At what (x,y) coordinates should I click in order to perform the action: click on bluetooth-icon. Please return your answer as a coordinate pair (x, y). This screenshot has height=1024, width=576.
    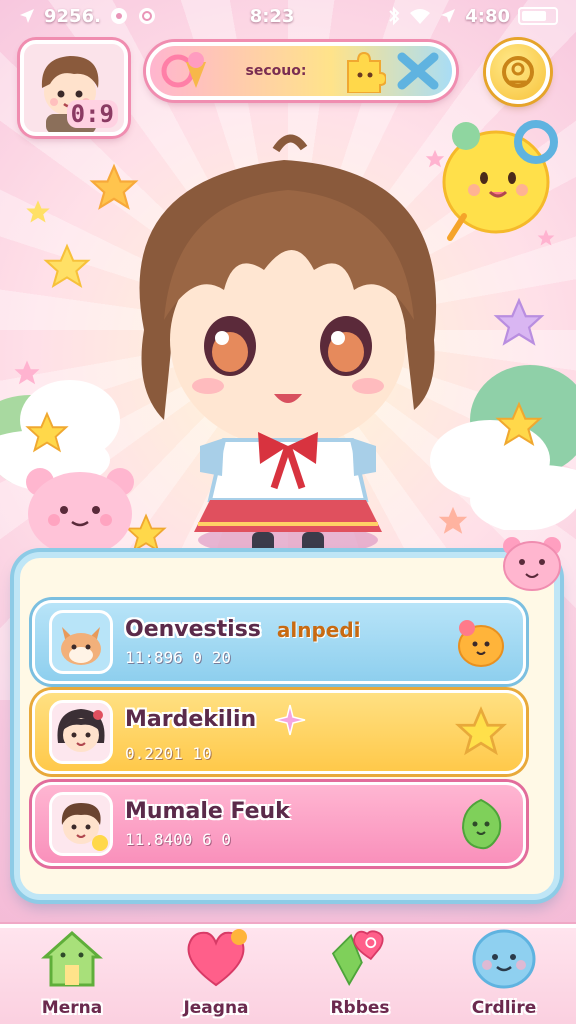
    Looking at the image, I should click on (394, 16).